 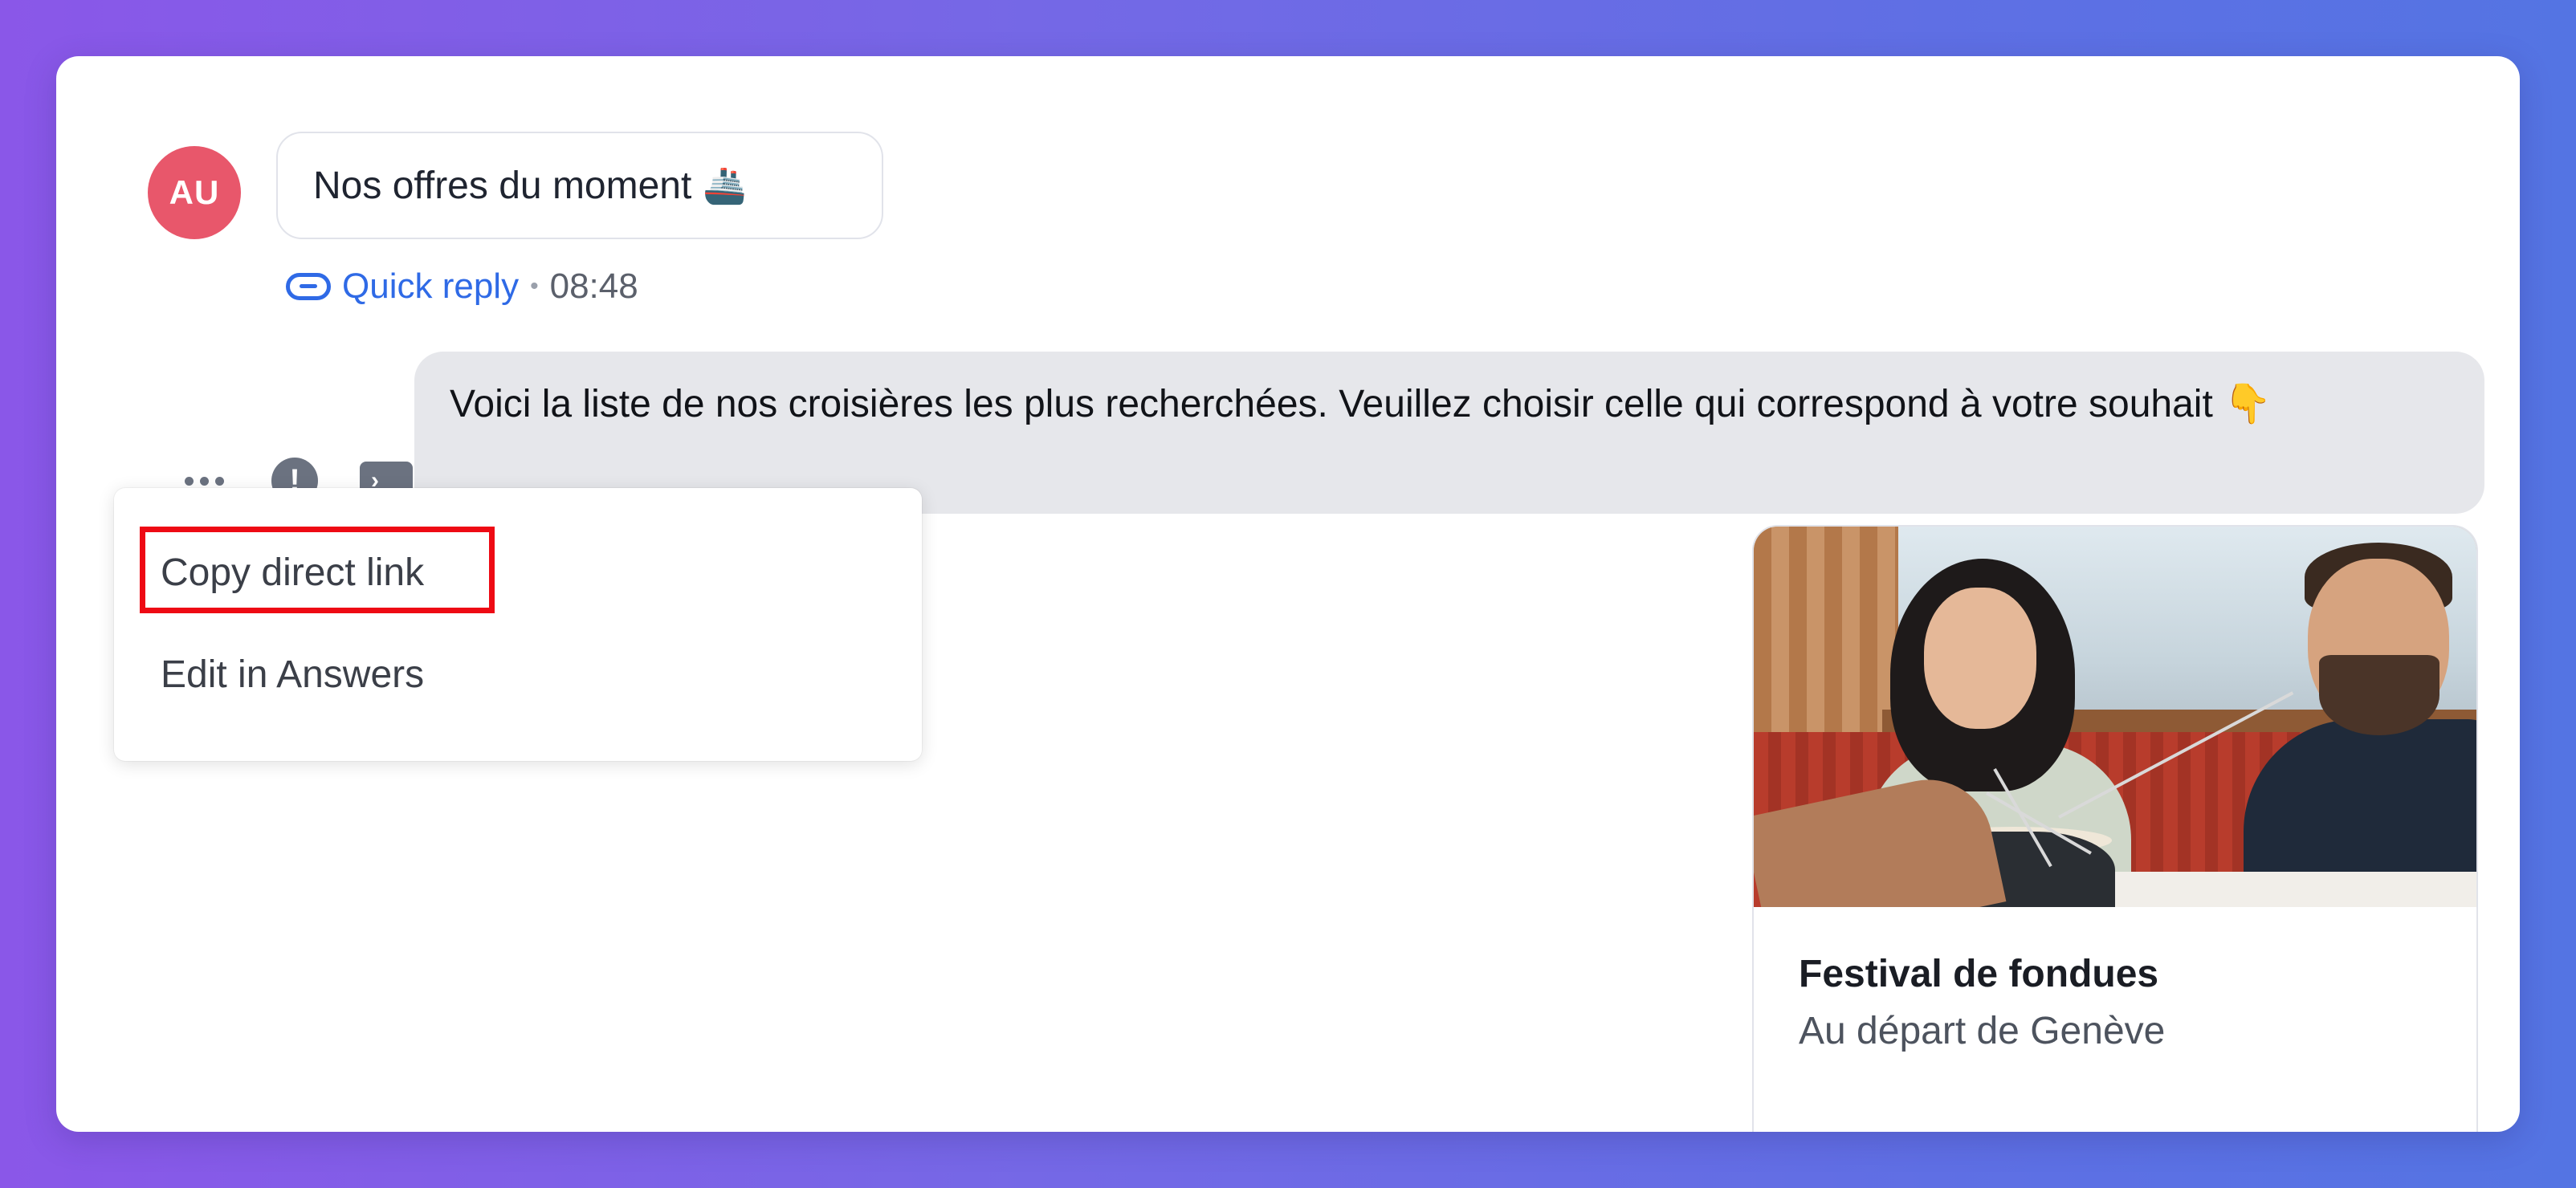 I want to click on card-subtitle: Au départ de Genève, so click(x=1982, y=1031).